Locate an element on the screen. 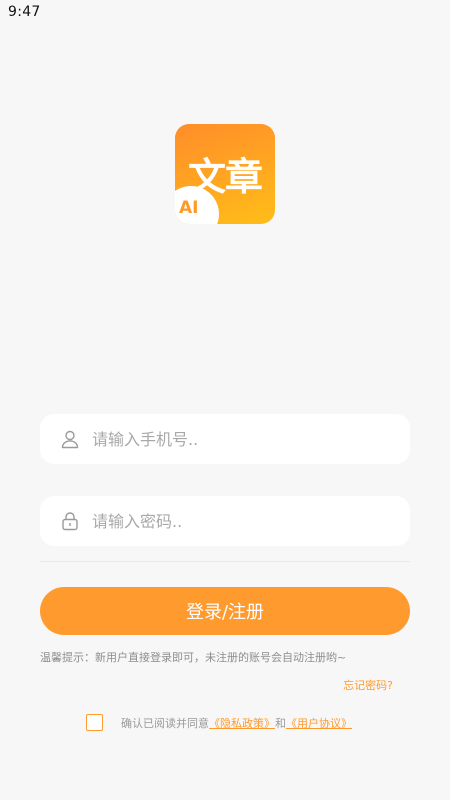  agreement-row: 确认已阅读并同意《隐私政策》和《用户协议》 is located at coordinates (219, 722).